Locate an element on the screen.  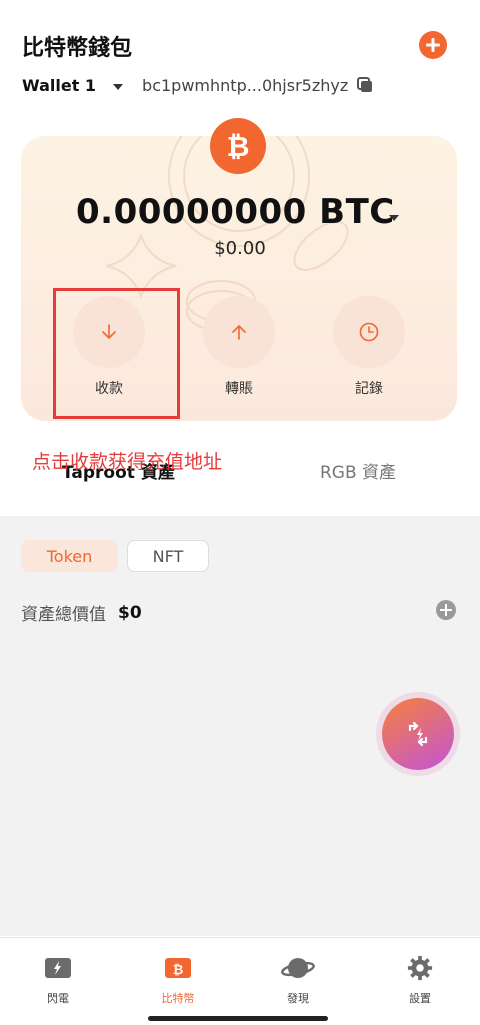
arrow-up-icon is located at coordinates (239, 332).